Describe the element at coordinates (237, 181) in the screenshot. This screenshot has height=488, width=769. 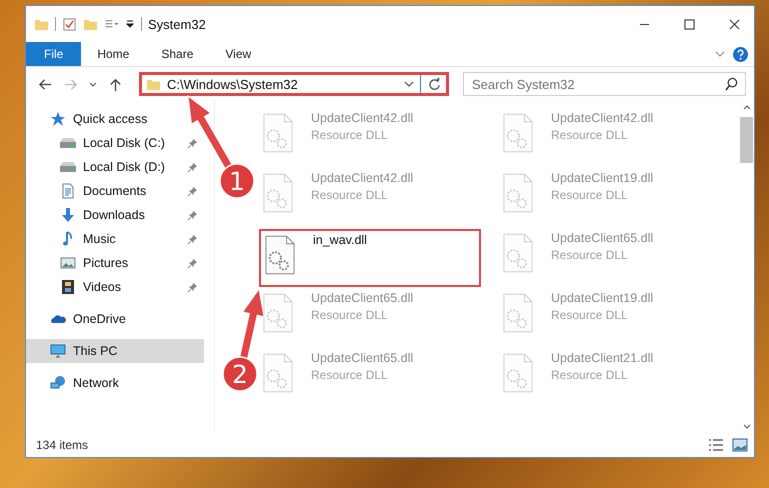
I see `step-number-badge: 1` at that location.